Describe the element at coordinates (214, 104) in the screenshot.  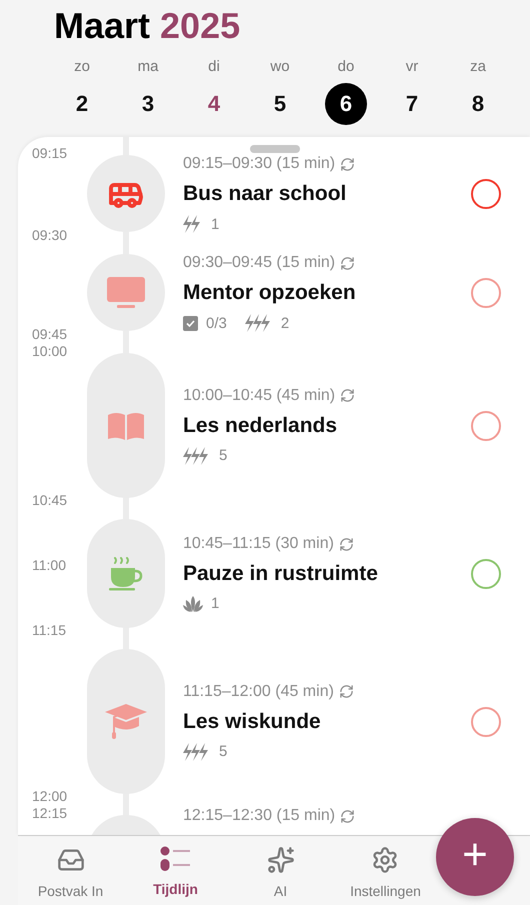
I see `date-button: 4` at that location.